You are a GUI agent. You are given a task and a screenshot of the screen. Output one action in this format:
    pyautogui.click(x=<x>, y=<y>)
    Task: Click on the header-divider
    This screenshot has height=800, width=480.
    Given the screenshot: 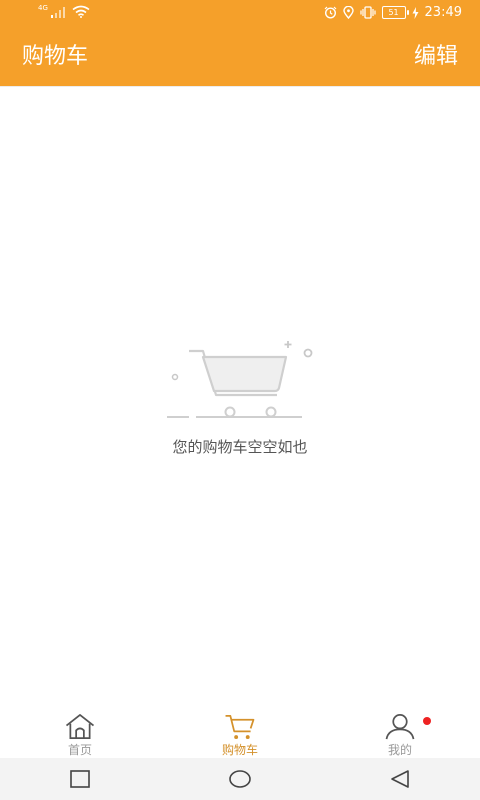 What is the action you would take?
    pyautogui.click(x=240, y=86)
    